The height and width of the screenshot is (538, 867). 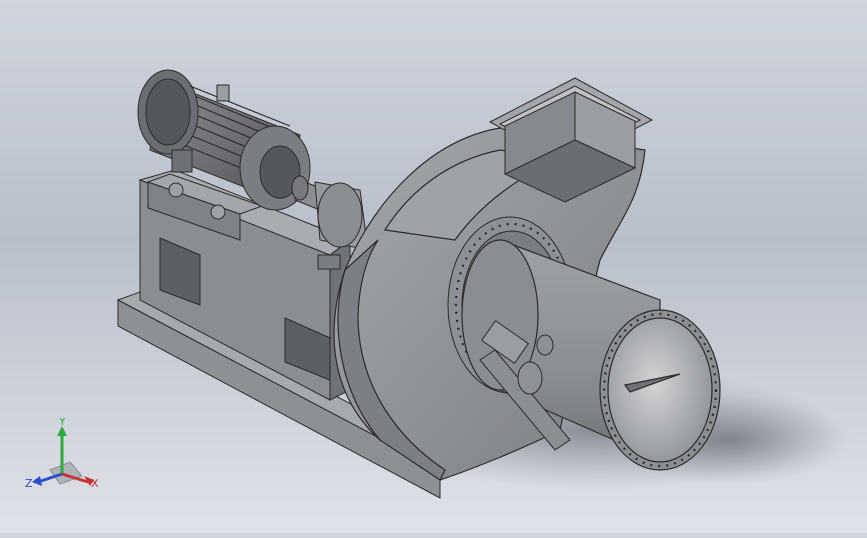 I want to click on z-axis-label: Z, so click(x=29, y=483).